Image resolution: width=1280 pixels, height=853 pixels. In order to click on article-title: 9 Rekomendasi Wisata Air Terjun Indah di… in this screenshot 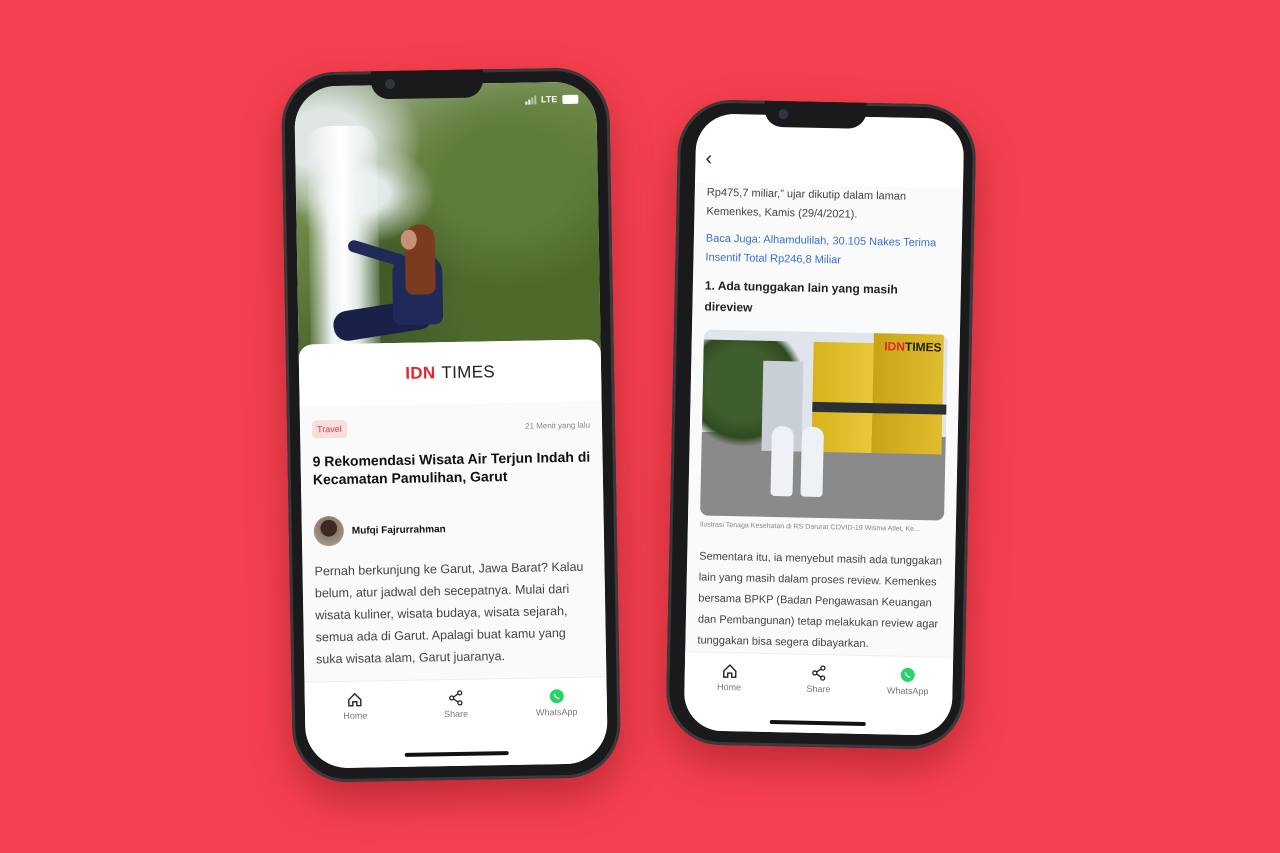, I will do `click(451, 468)`.